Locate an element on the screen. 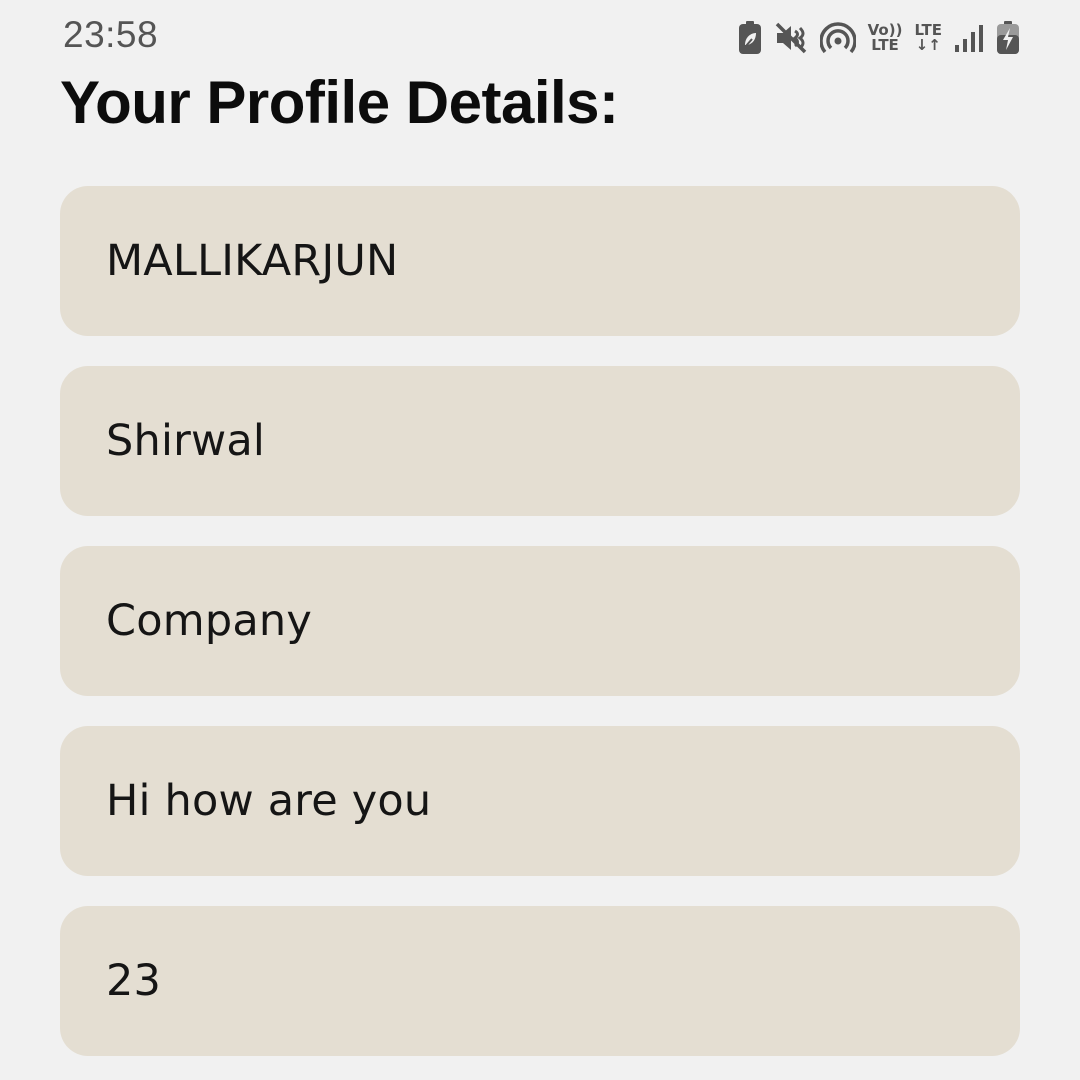 This screenshot has height=1080, width=1080. location-field: Shirwal is located at coordinates (540, 441).